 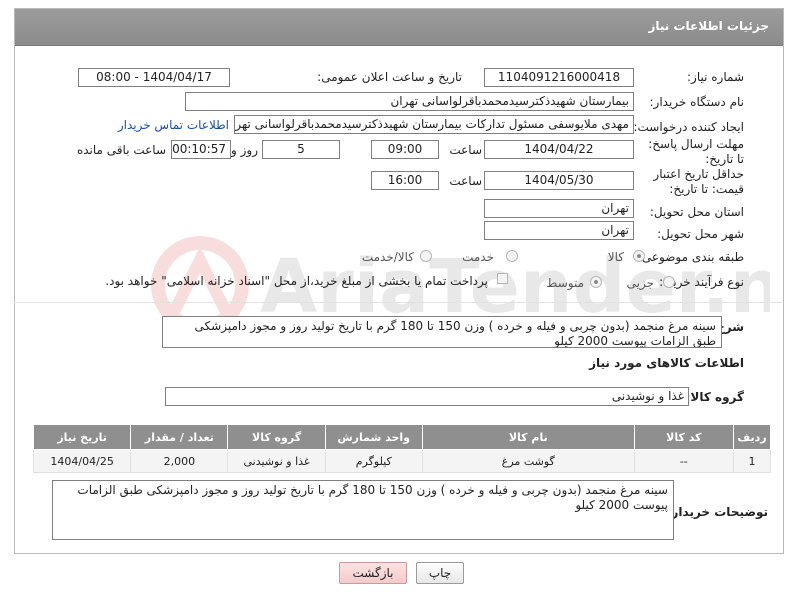 I want to click on remaining-time-field: 00:10:57, so click(x=201, y=149).